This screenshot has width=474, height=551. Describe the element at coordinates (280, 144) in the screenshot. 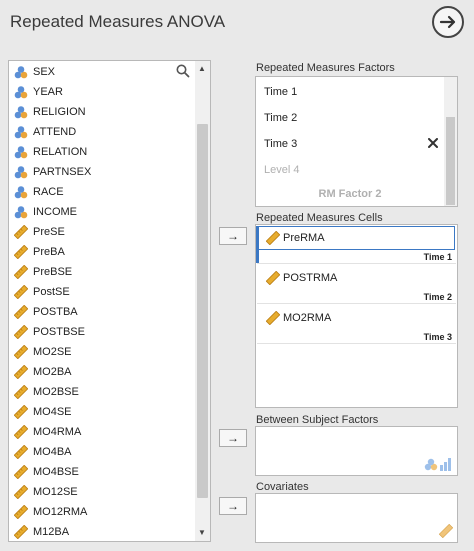

I see `rm-level-3: Time 3` at that location.